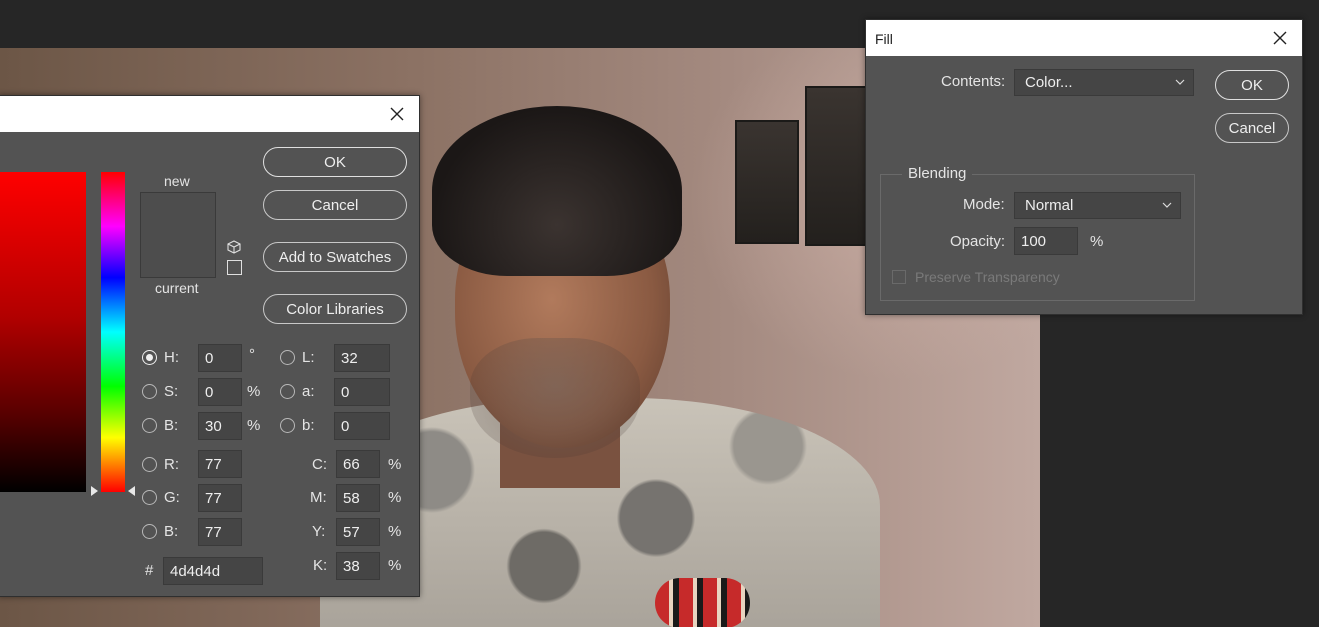 Image resolution: width=1319 pixels, height=627 pixels. I want to click on current-label: current, so click(177, 288).